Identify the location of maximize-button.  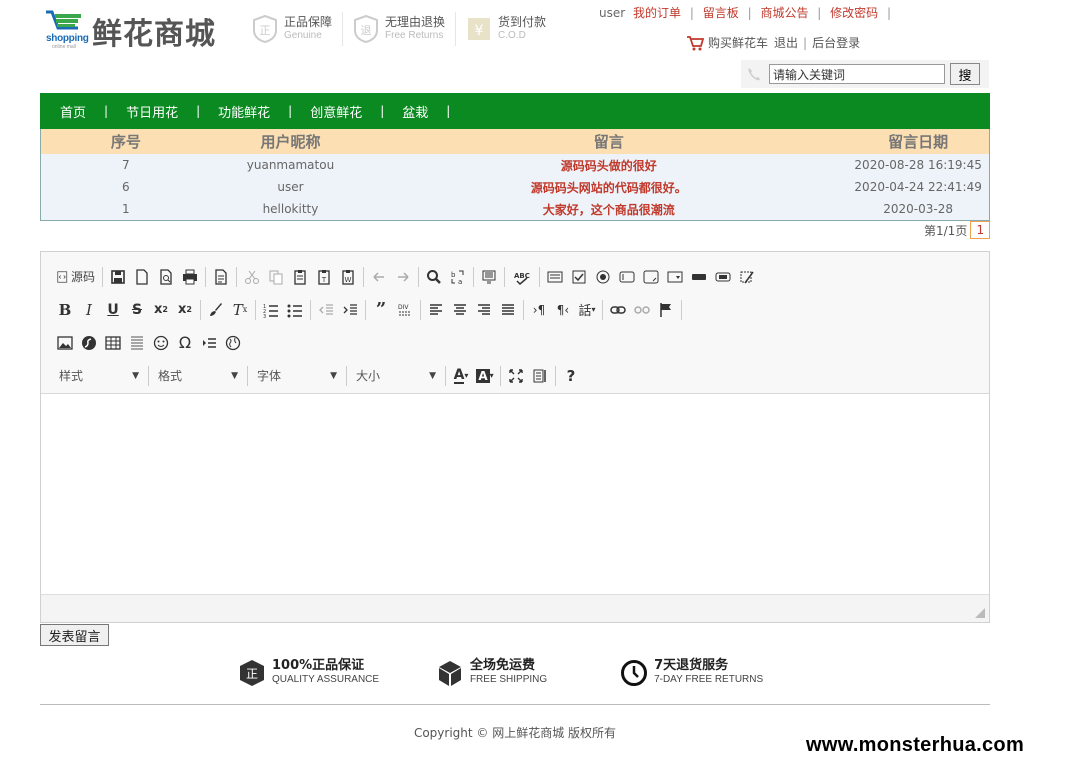
(516, 376).